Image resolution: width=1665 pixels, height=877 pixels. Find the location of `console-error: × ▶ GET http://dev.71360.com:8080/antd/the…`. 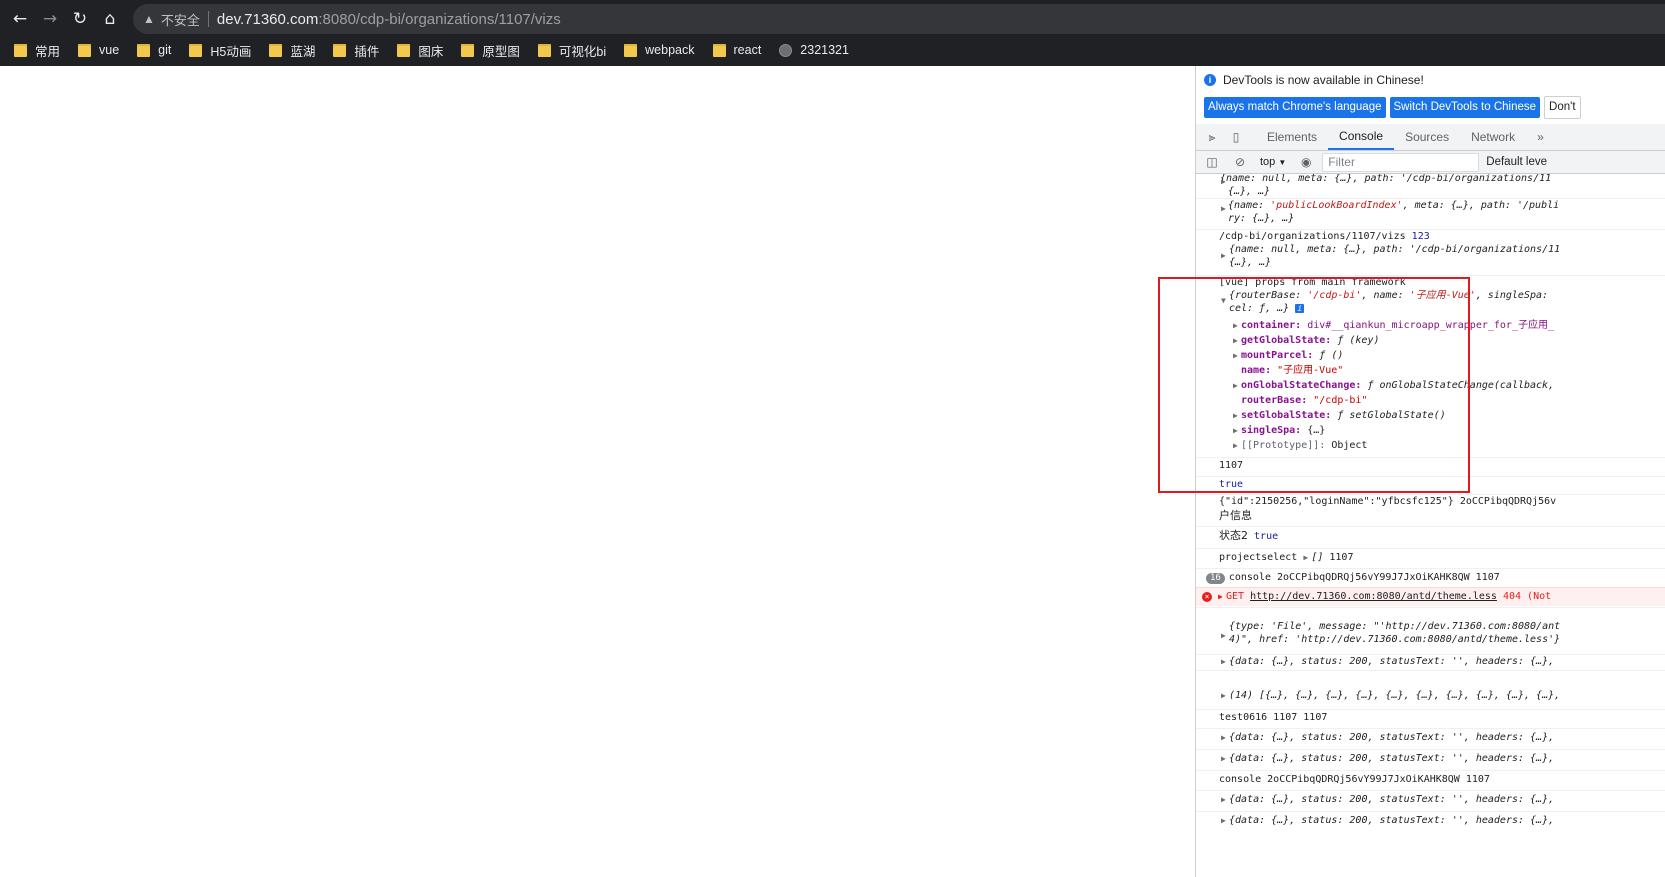

console-error: × ▶ GET http://dev.71360.com:8080/antd/the… is located at coordinates (1430, 596).